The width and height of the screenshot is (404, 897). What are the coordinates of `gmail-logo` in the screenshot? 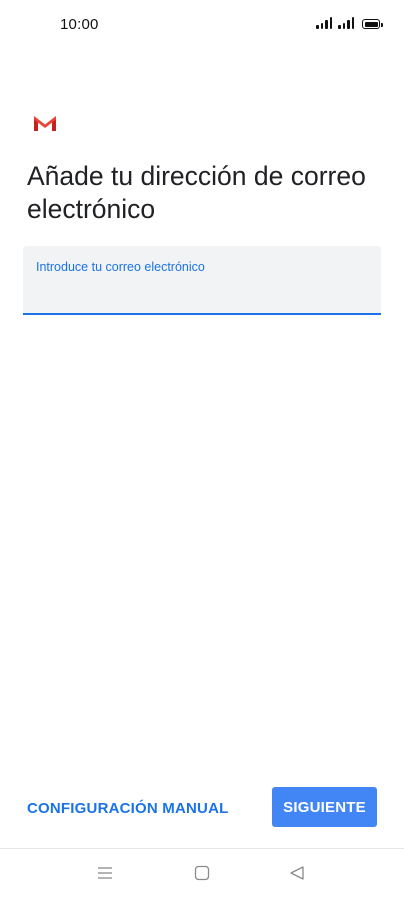 It's located at (45, 123).